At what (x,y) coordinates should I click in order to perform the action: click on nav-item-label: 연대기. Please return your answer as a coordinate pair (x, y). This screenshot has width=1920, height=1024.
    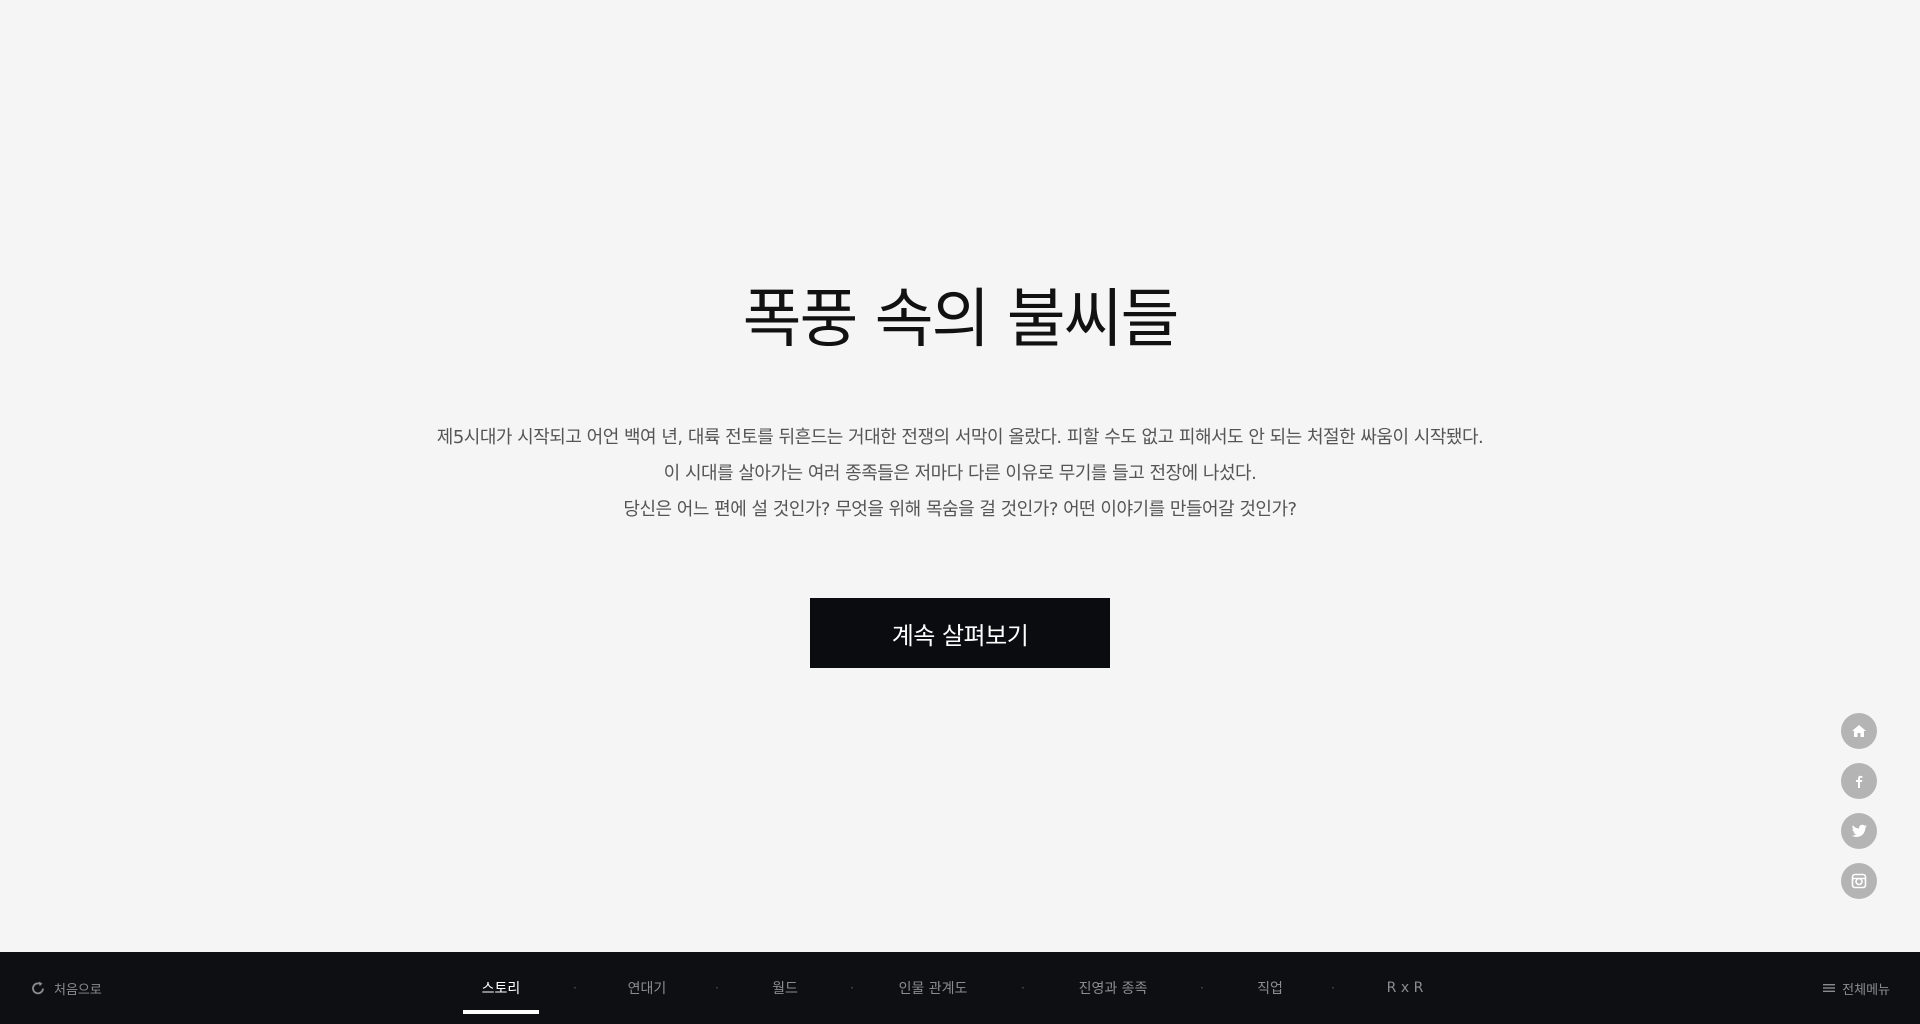
    Looking at the image, I should click on (647, 989).